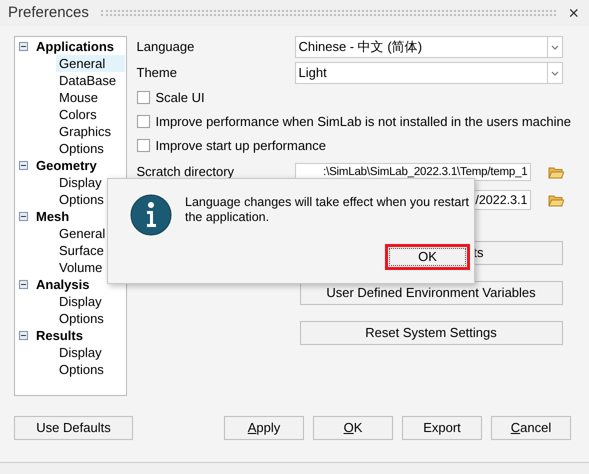 The height and width of the screenshot is (474, 589). I want to click on info-icon, so click(151, 215).